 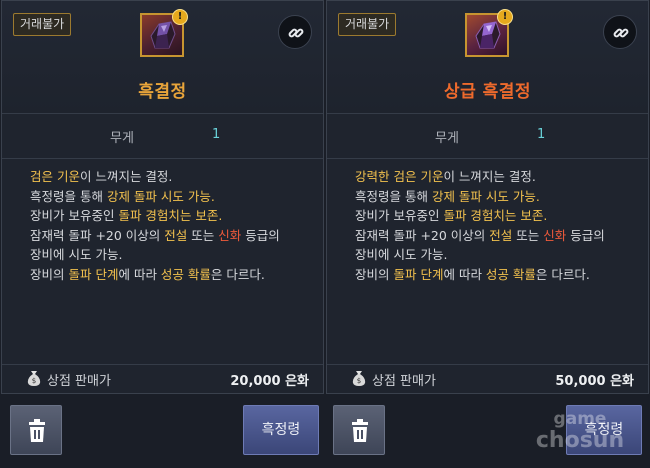 I want to click on shop-price-row: $ 상점 판매가 20,000 은화, so click(x=162, y=378).